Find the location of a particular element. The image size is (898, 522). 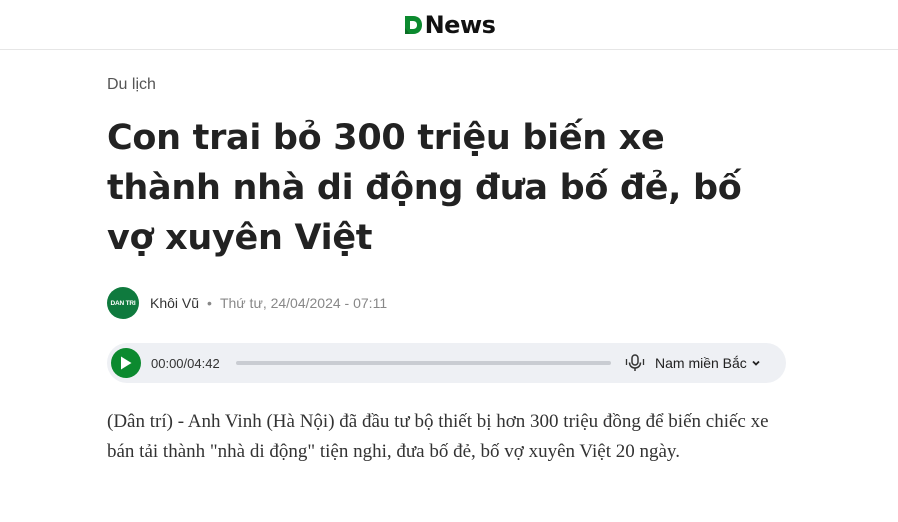

play-icon is located at coordinates (126, 363).